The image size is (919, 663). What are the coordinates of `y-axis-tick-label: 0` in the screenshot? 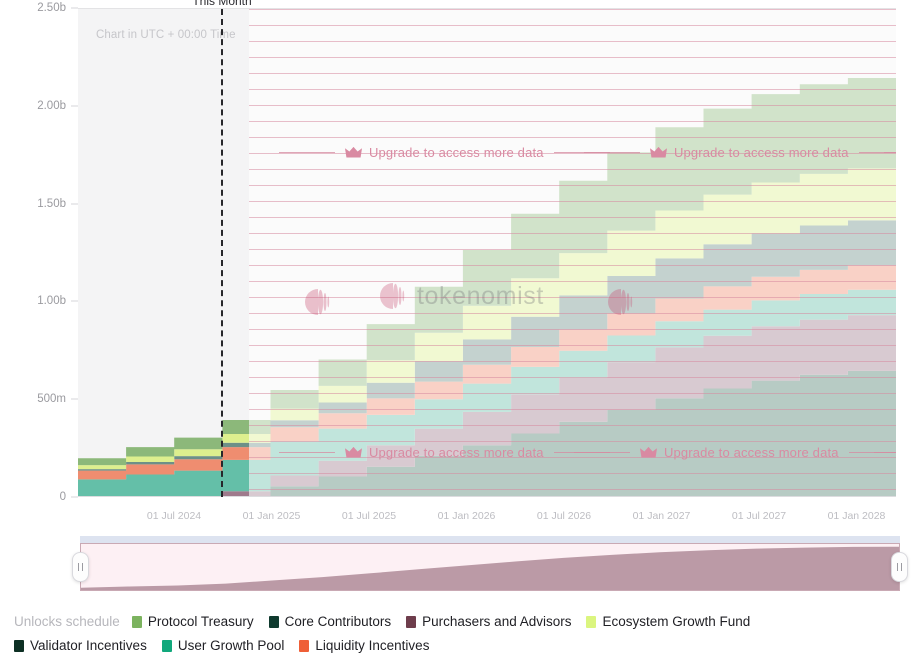 It's located at (62, 497).